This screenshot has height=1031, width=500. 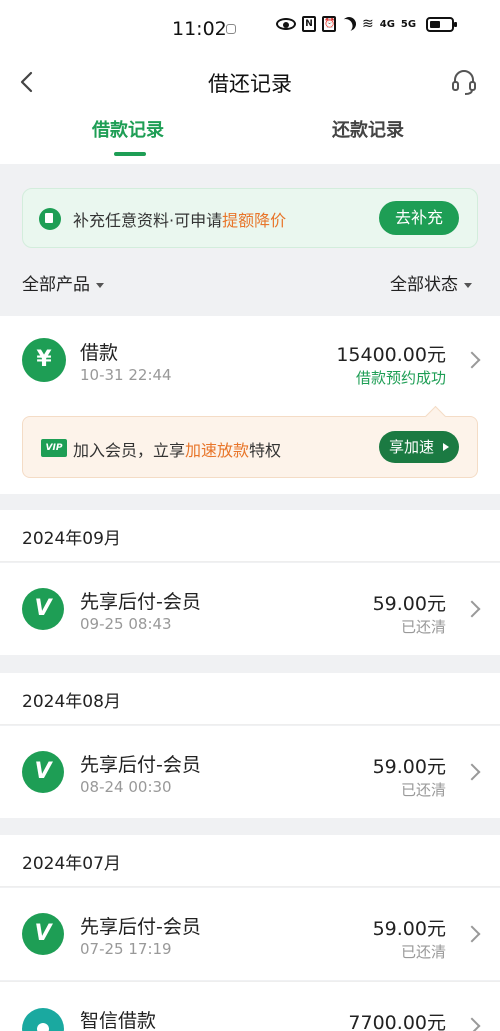 I want to click on alarm-icon: ⏰, so click(x=329, y=24).